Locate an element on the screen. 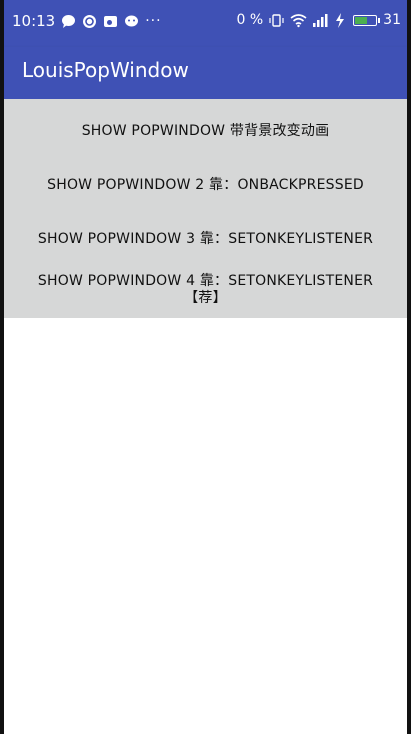 The image size is (411, 734). status-left: 10:13 ··· is located at coordinates (87, 21).